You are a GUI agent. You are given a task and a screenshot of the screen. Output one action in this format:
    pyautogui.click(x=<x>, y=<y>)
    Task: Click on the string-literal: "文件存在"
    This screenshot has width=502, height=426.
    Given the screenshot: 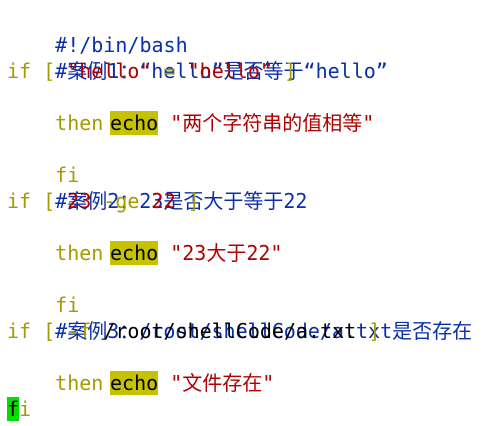 What is the action you would take?
    pyautogui.click(x=222, y=383)
    